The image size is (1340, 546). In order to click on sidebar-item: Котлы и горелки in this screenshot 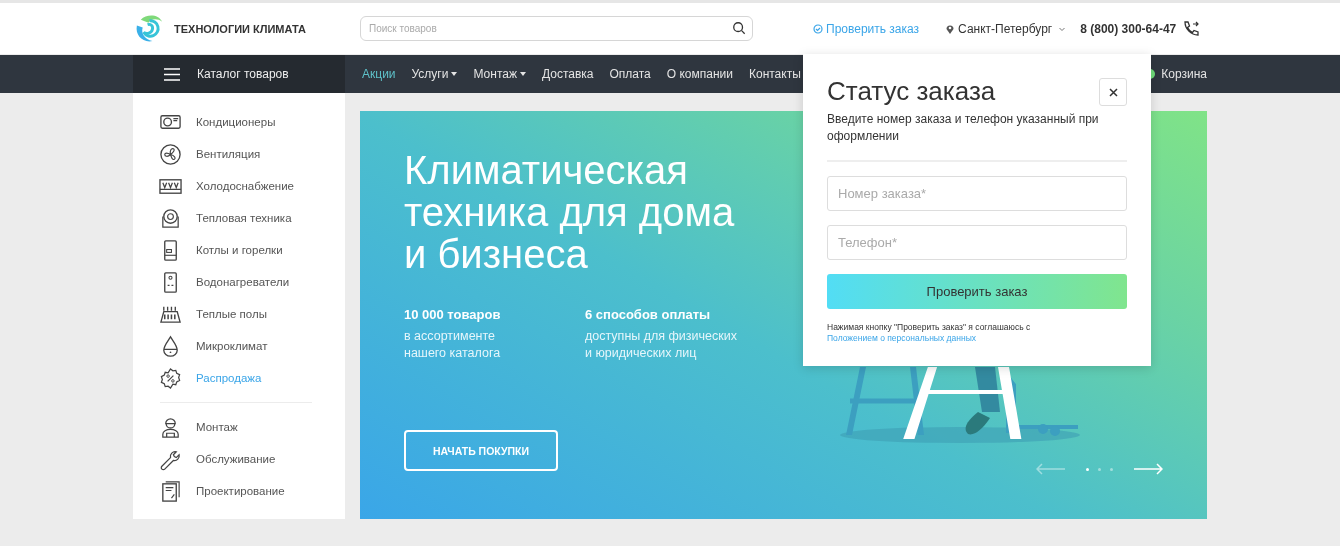, I will do `click(252, 250)`.